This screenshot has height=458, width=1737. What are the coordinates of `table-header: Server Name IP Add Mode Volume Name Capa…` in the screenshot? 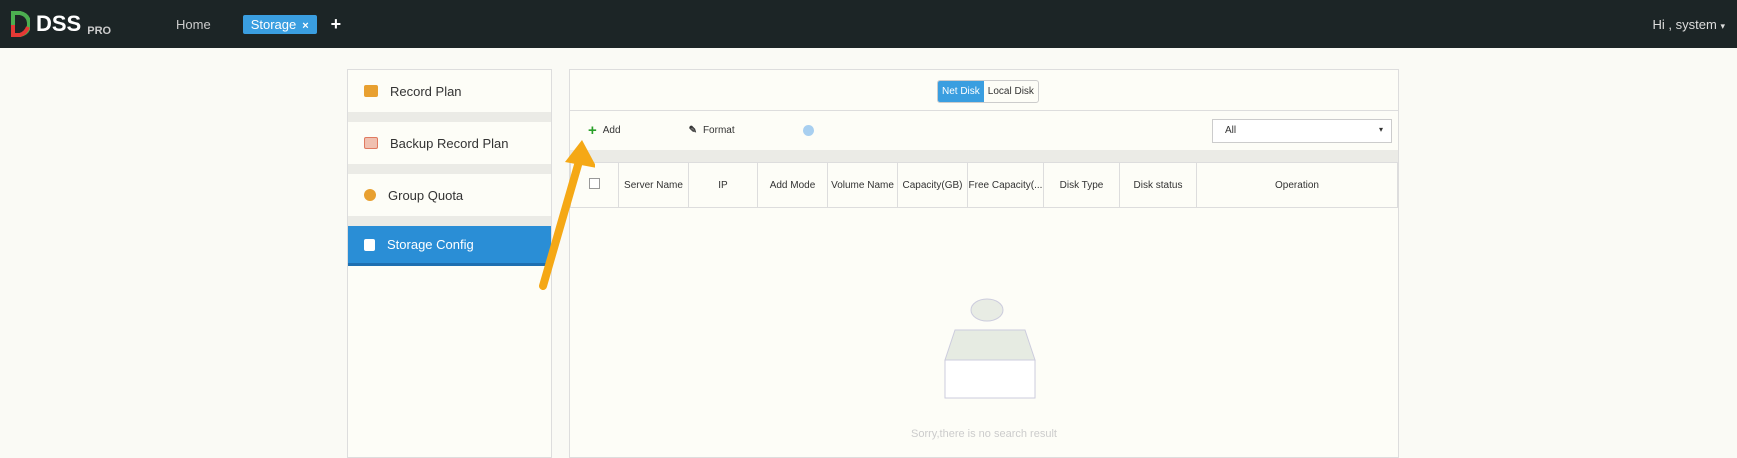 It's located at (984, 185).